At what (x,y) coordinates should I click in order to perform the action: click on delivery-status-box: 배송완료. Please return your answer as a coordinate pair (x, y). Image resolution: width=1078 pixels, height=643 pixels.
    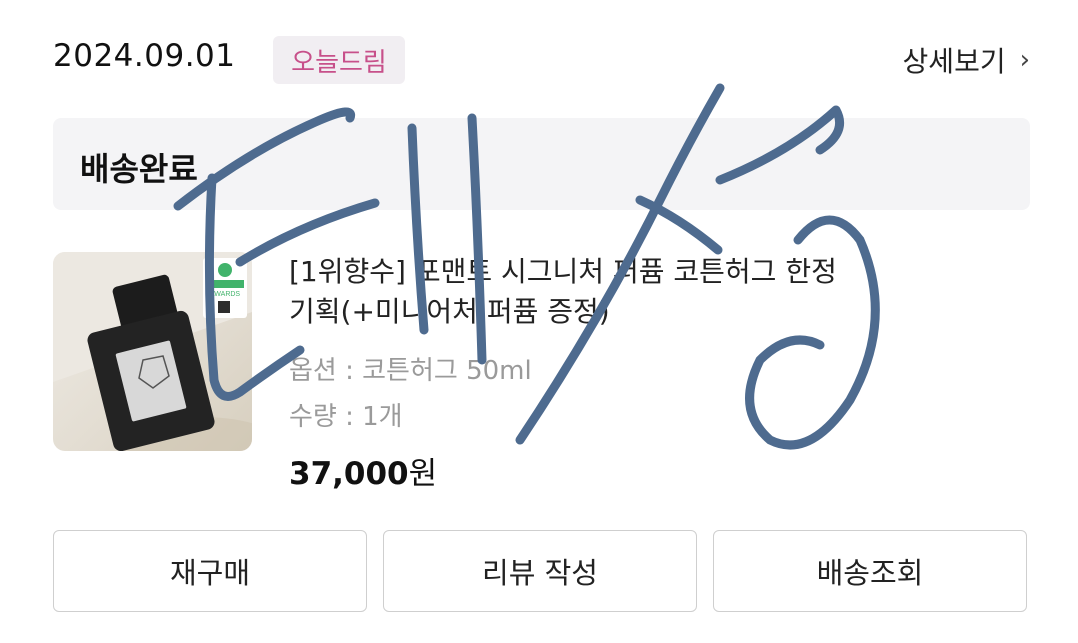
    Looking at the image, I should click on (541, 164).